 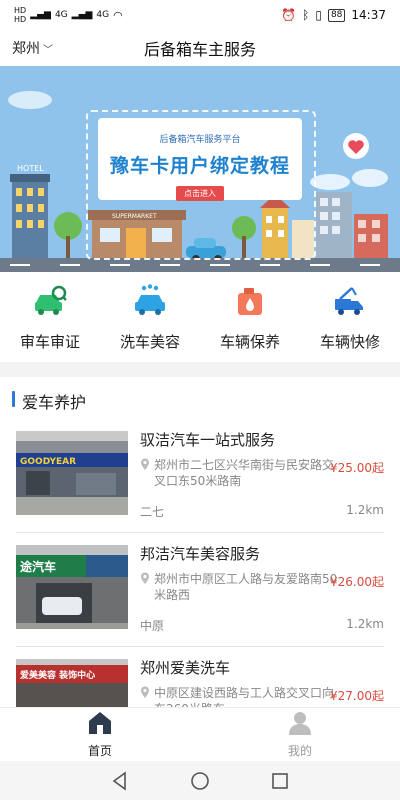 I want to click on banner-subtitle: 后备箱汽车服务平台, so click(x=200, y=140).